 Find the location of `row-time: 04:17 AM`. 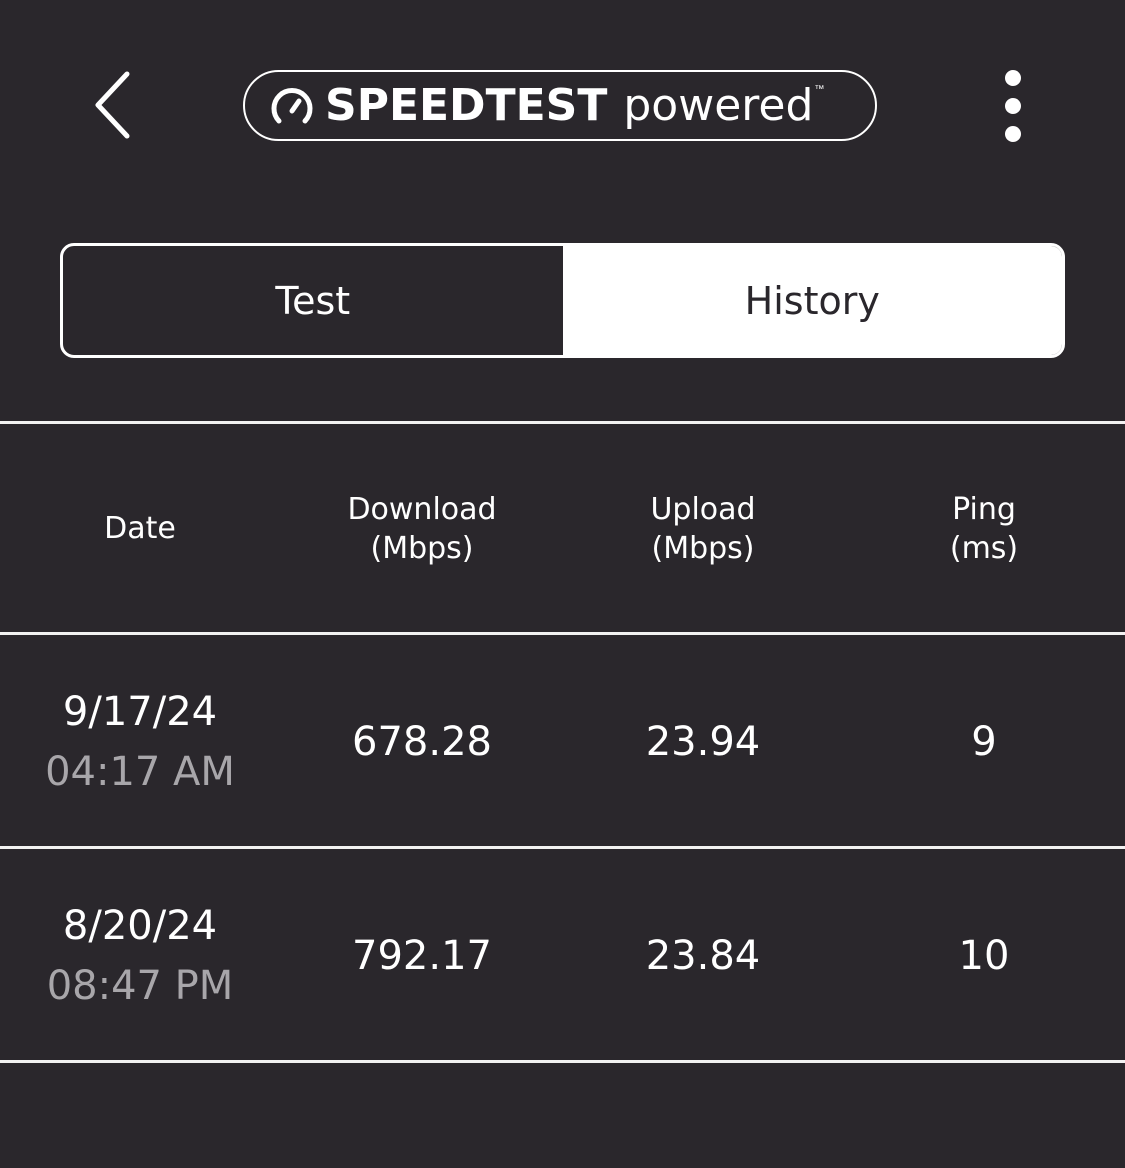

row-time: 04:17 AM is located at coordinates (140, 772).